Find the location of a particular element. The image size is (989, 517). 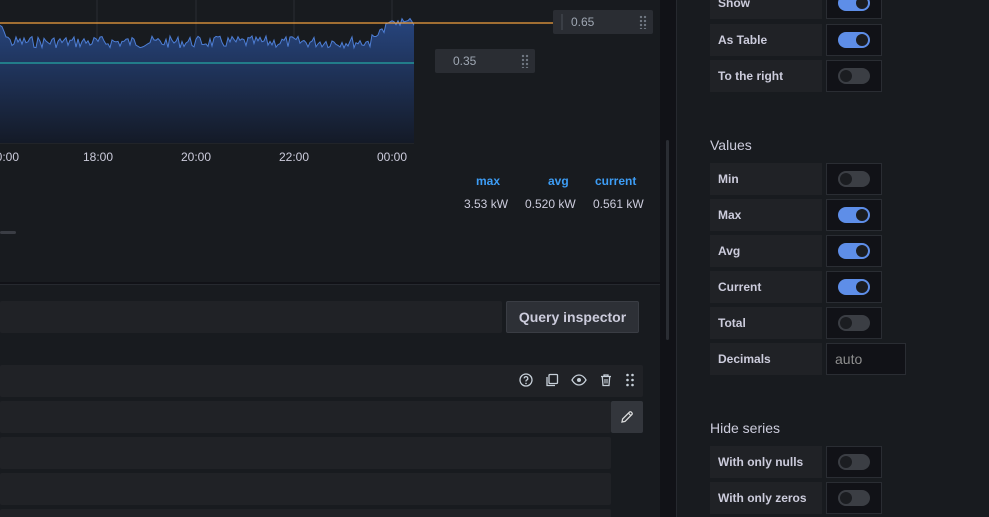

option-row-avg: Avg is located at coordinates (796, 251).